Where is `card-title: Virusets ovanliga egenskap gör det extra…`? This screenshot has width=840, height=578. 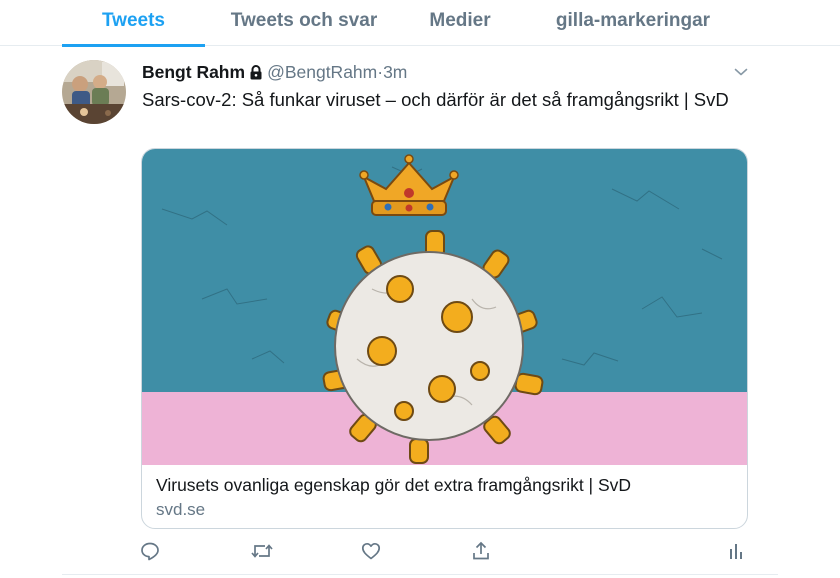 card-title: Virusets ovanliga egenskap gör det extra… is located at coordinates (393, 485).